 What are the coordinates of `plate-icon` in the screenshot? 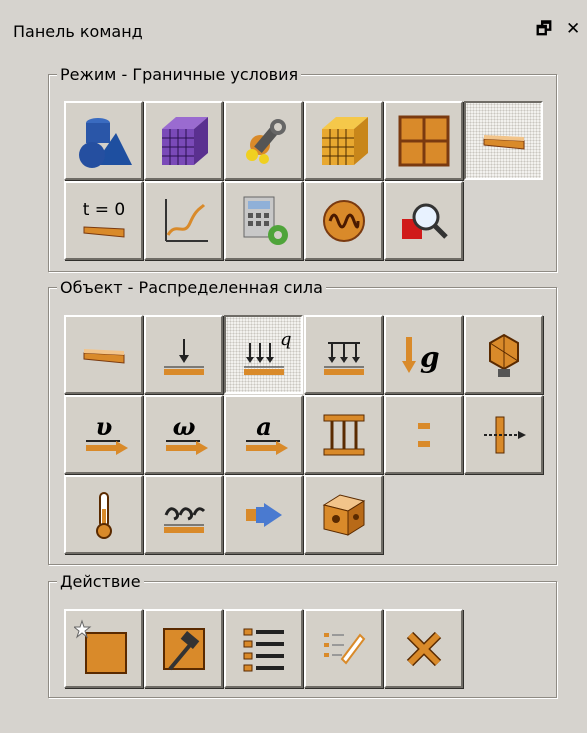 It's located at (103, 356).